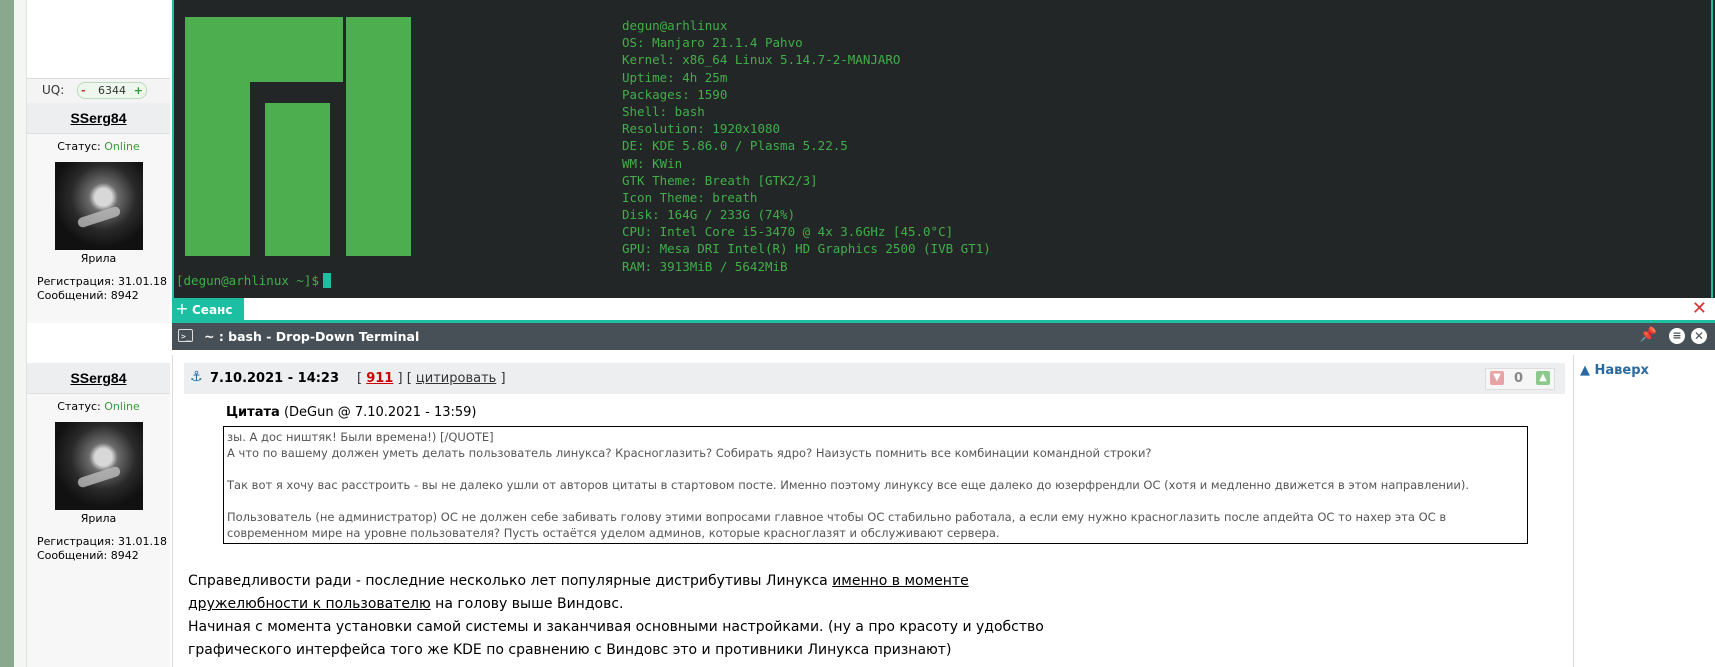  I want to click on vote-count: 0, so click(1519, 378).